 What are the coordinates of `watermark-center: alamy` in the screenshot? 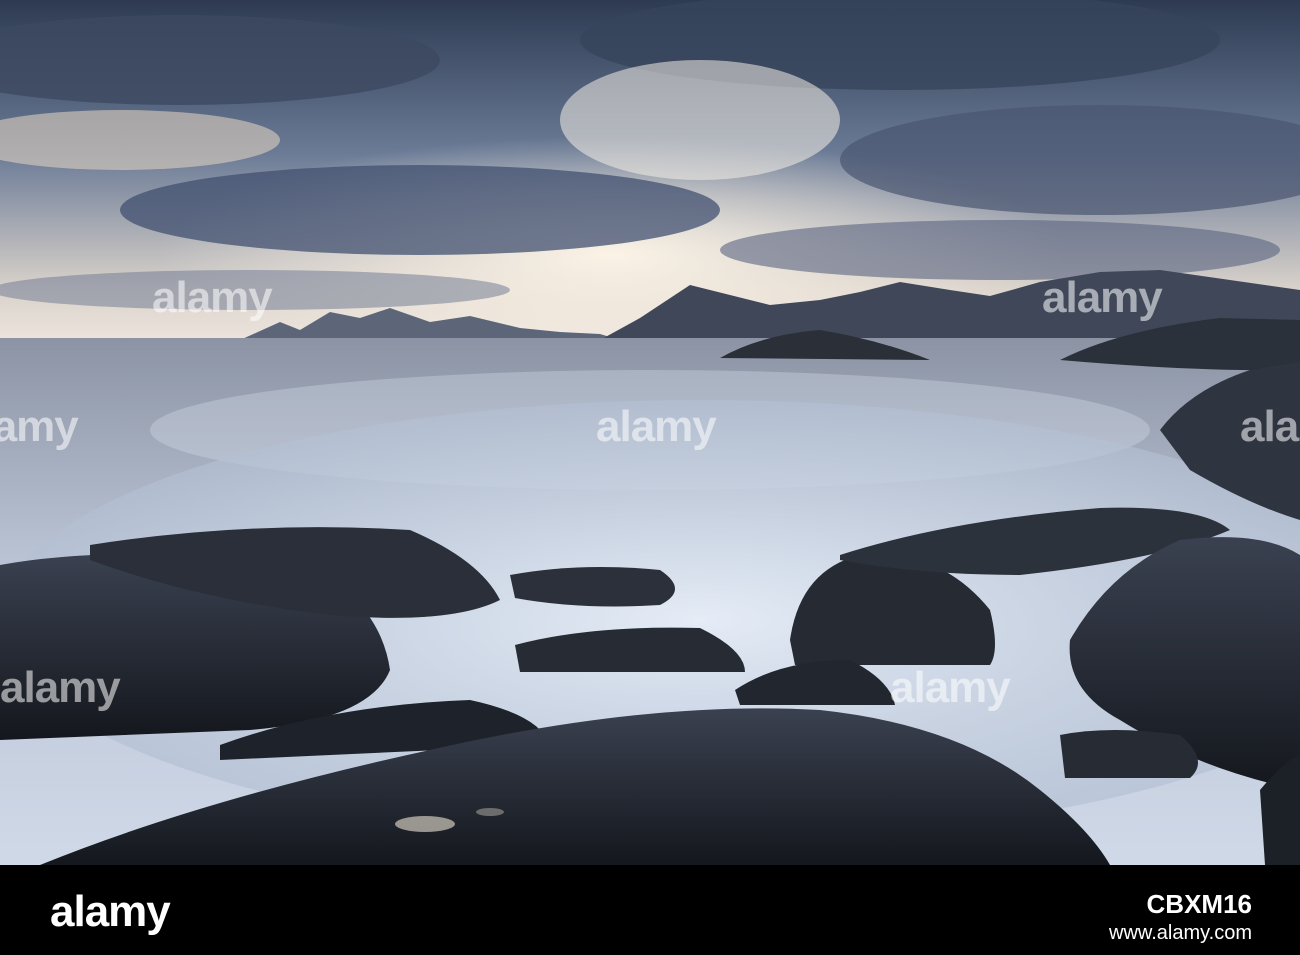 It's located at (656, 426).